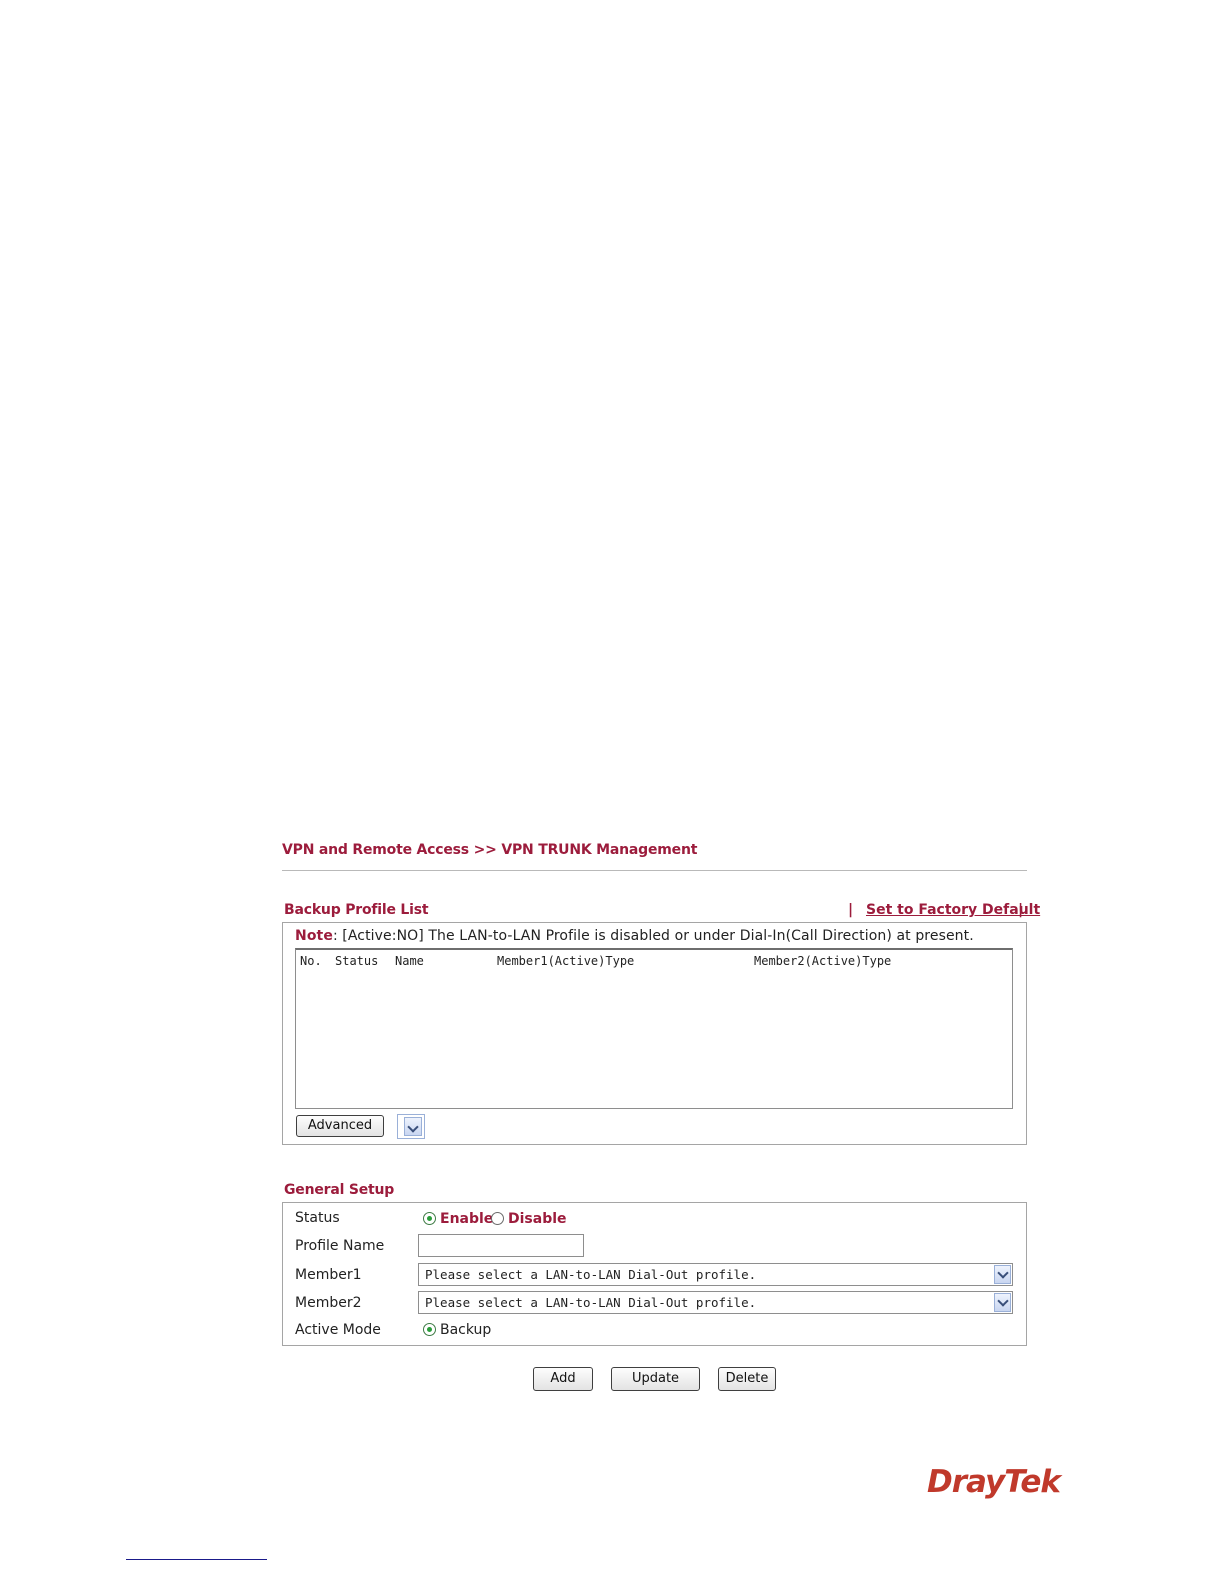 The width and height of the screenshot is (1224, 1584). What do you see at coordinates (655, 1379) in the screenshot?
I see `update-button: Update` at bounding box center [655, 1379].